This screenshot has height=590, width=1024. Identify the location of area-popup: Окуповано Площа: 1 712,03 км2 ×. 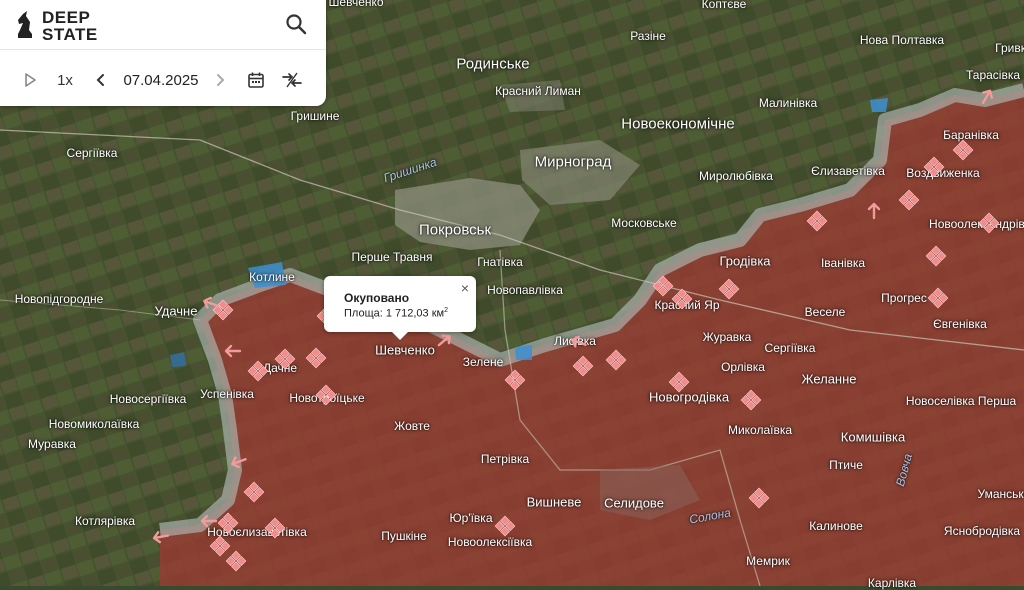
(400, 308).